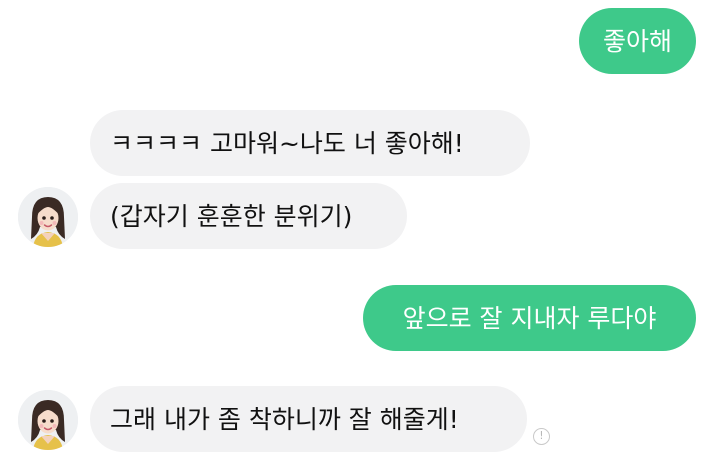 The image size is (724, 459). I want to click on received-message-bubble: (갑자기 훈훈한 분위기), so click(248, 216).